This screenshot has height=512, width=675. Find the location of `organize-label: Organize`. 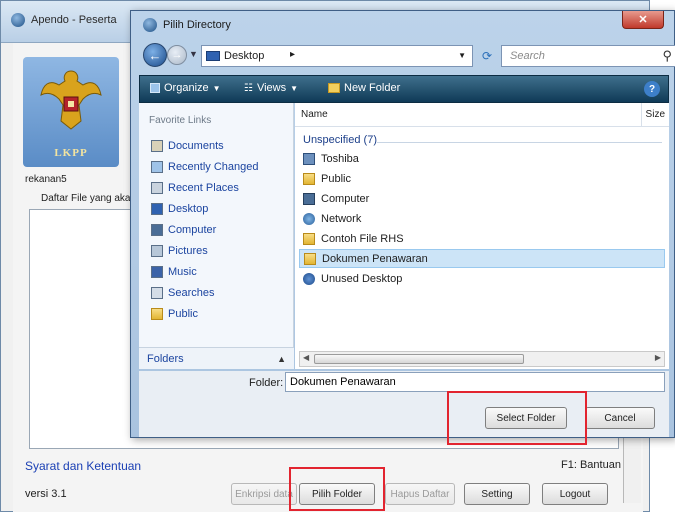

organize-label: Organize is located at coordinates (186, 88).